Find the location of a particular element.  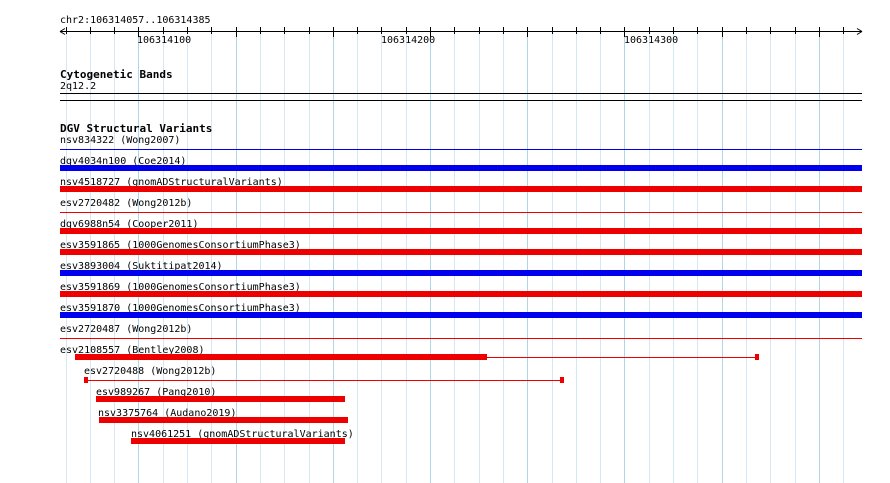

variant-feature-esv2108557 is located at coordinates (281, 357).